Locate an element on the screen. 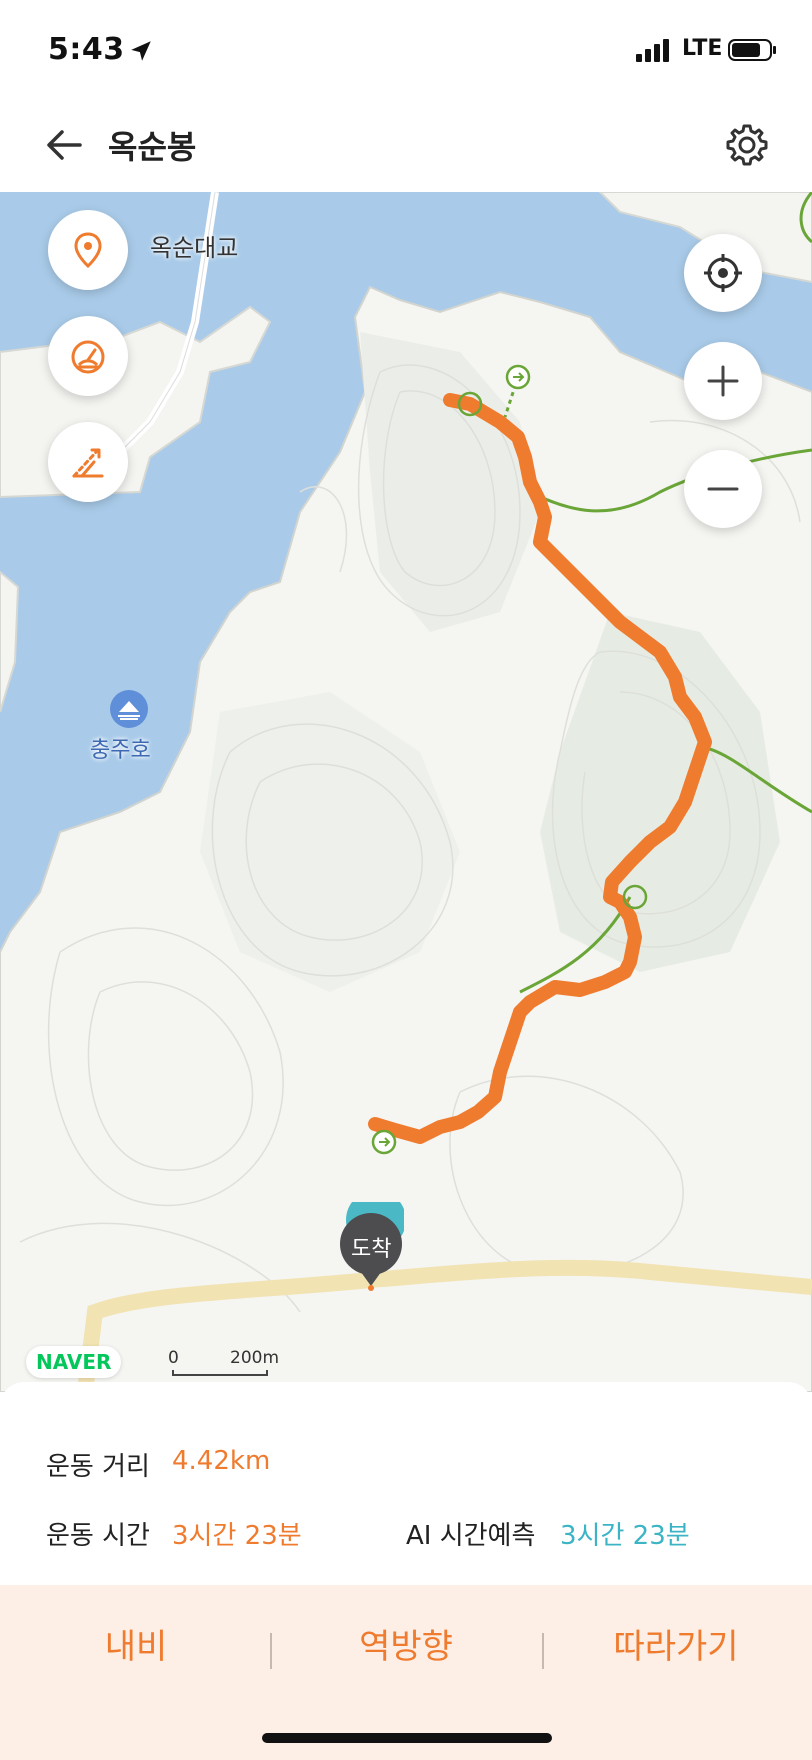  follow-button: 따라가기 is located at coordinates (676, 1643).